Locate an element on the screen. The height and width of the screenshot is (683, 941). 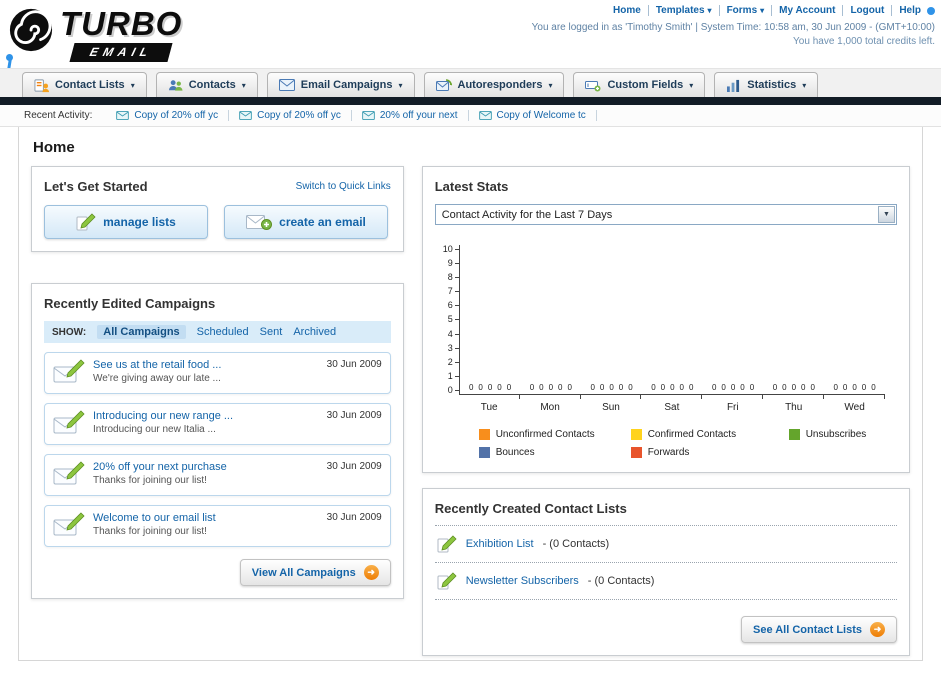
filter-tab-scheduled: Scheduled is located at coordinates (223, 332).